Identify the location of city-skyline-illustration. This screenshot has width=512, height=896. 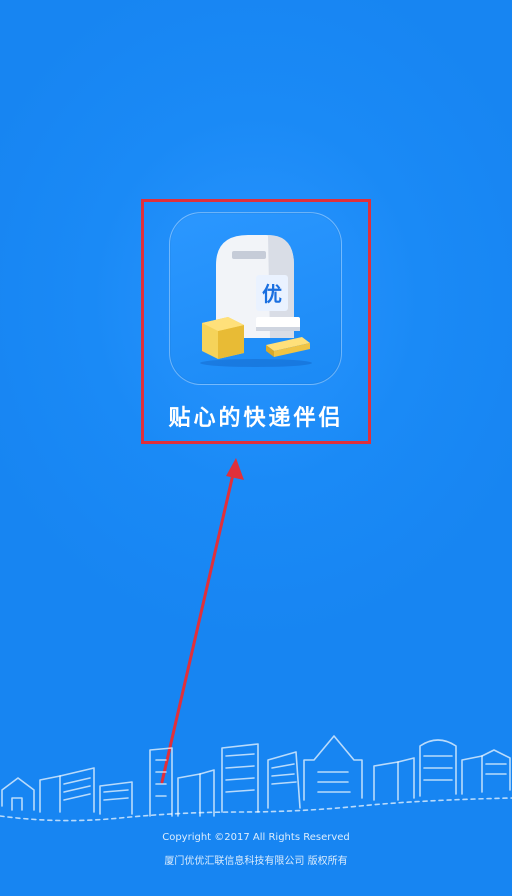
(256, 778).